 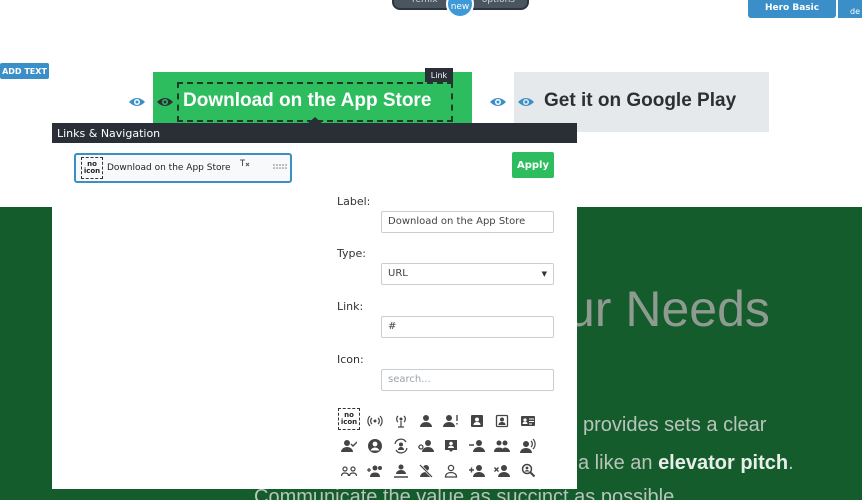 I want to click on person-icon, so click(x=426, y=421).